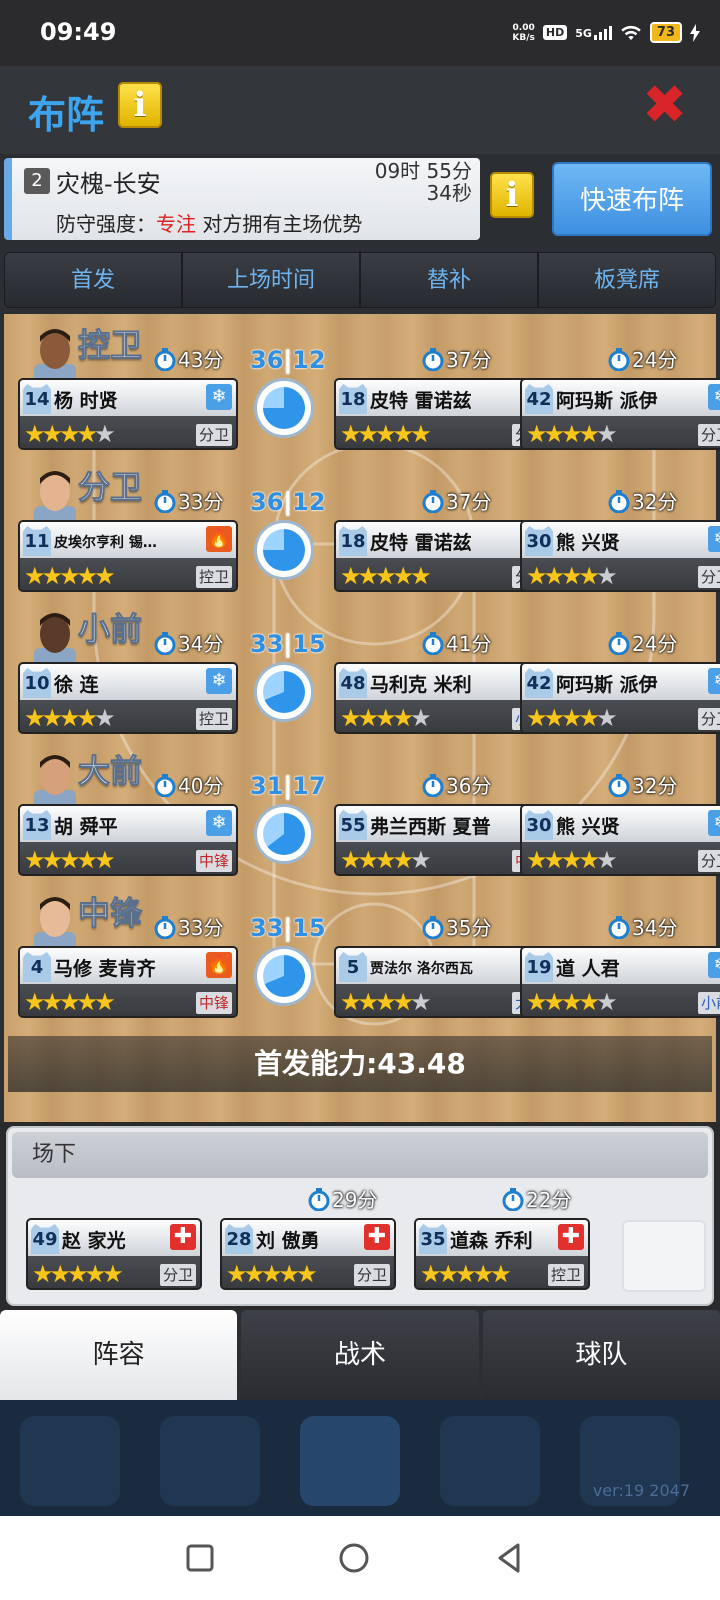 The image size is (720, 1600). Describe the element at coordinates (353, 541) in the screenshot. I see `jersey-number: 18` at that location.